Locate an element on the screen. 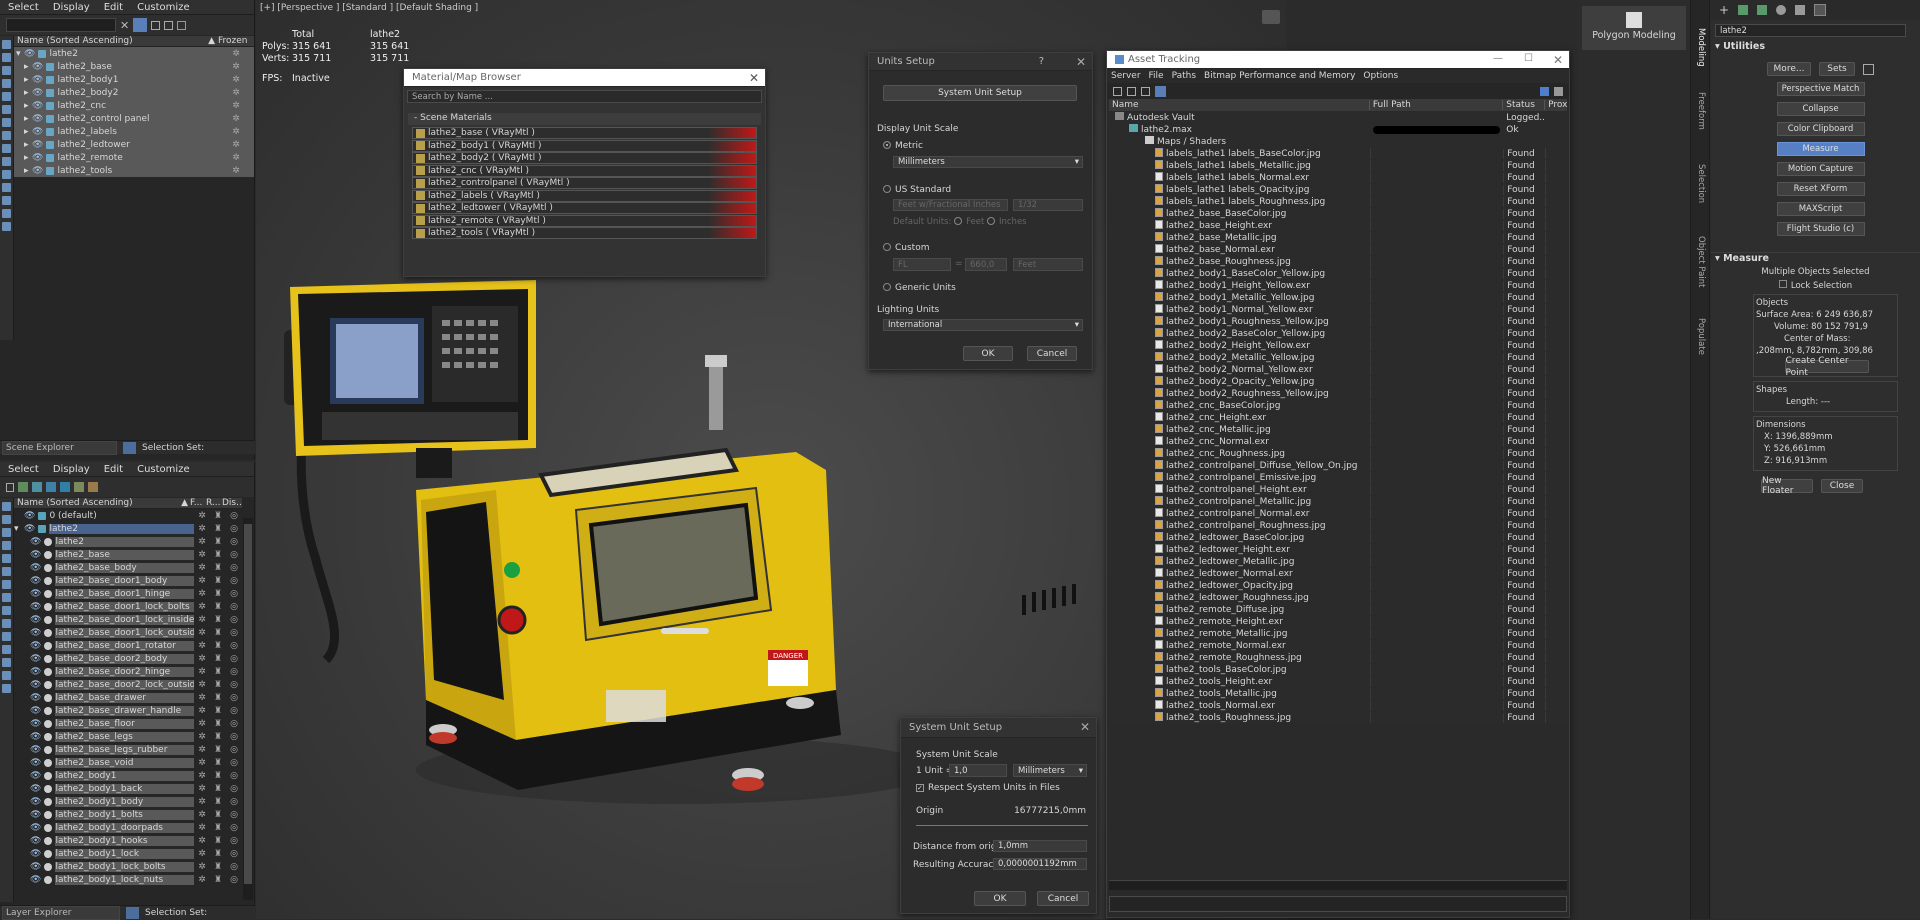  asset-map-row: labels_lathe1 labels_BaseColor.jpg Found is located at coordinates (1338, 154).